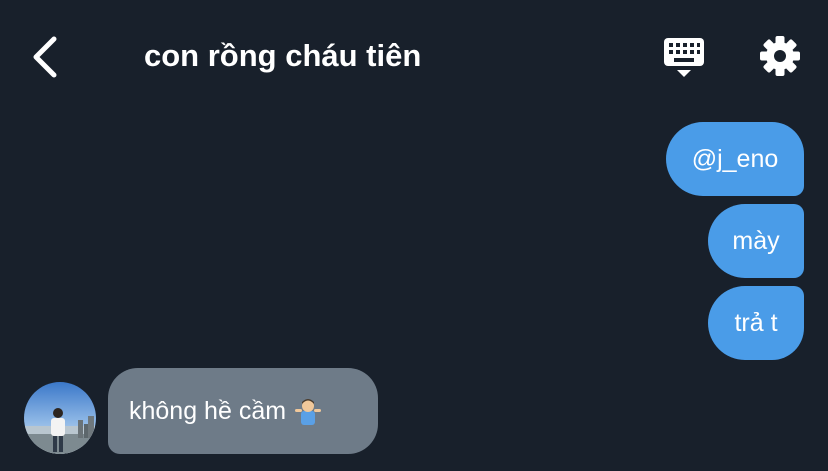 The width and height of the screenshot is (828, 471). I want to click on message-text: mày, so click(756, 241).